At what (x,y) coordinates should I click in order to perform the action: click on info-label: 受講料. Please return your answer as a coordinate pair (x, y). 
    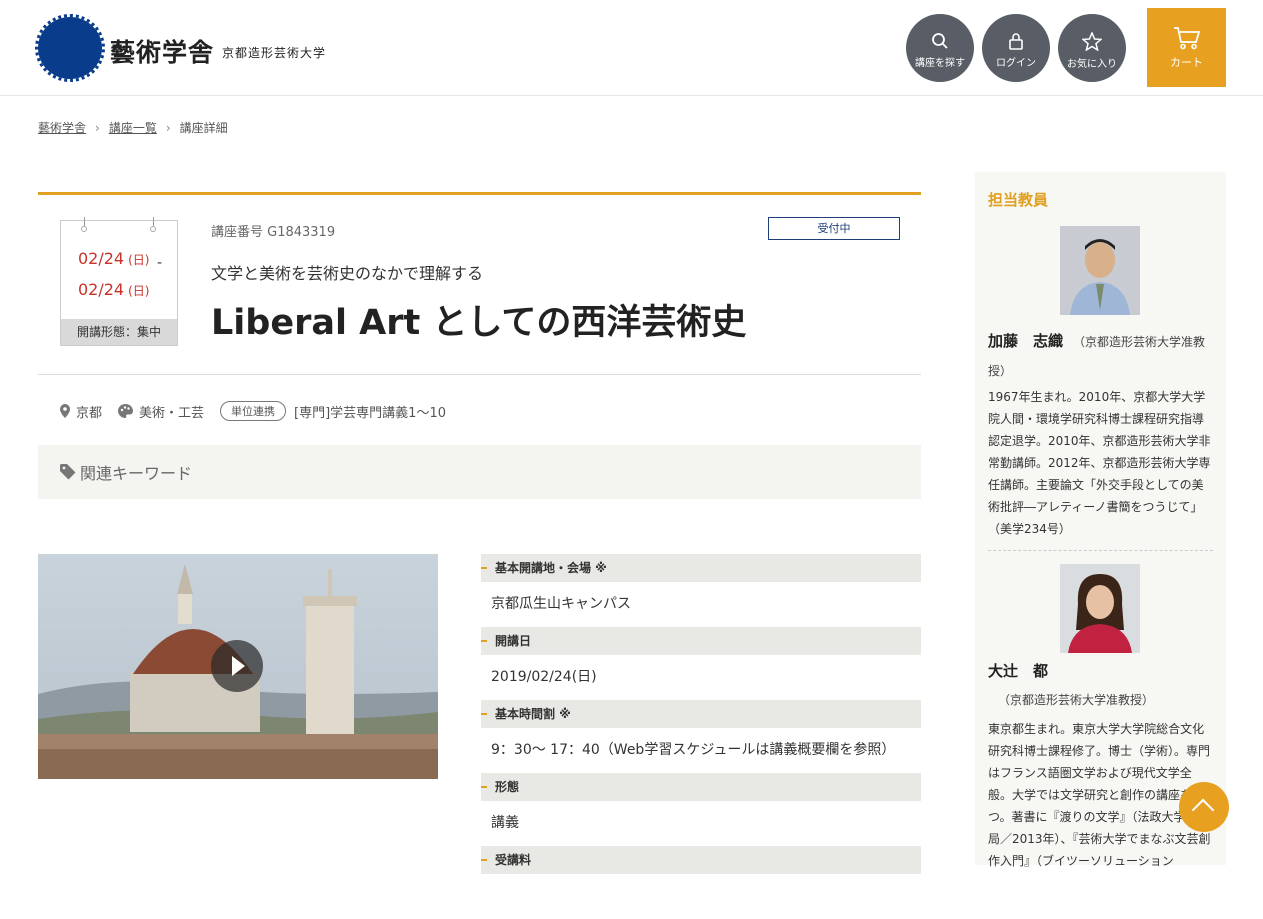
    Looking at the image, I should click on (701, 860).